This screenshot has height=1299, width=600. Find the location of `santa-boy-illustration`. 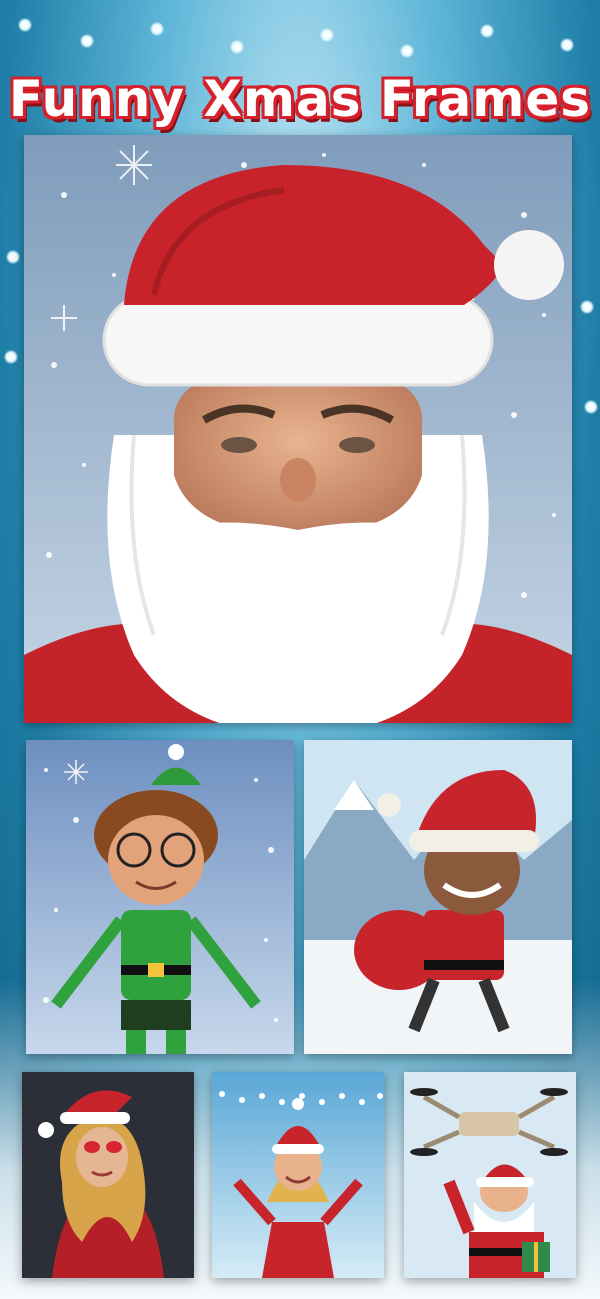

santa-boy-illustration is located at coordinates (438, 897).